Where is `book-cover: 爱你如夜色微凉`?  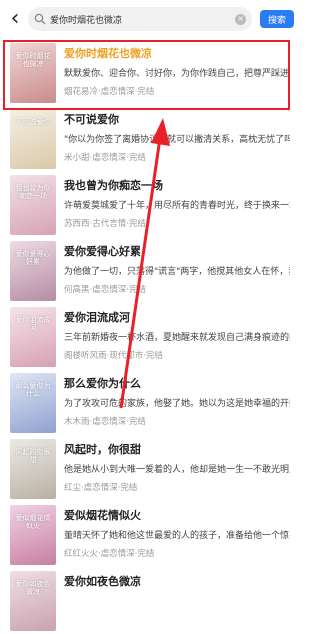 book-cover: 爱你如夜色微凉 is located at coordinates (33, 601).